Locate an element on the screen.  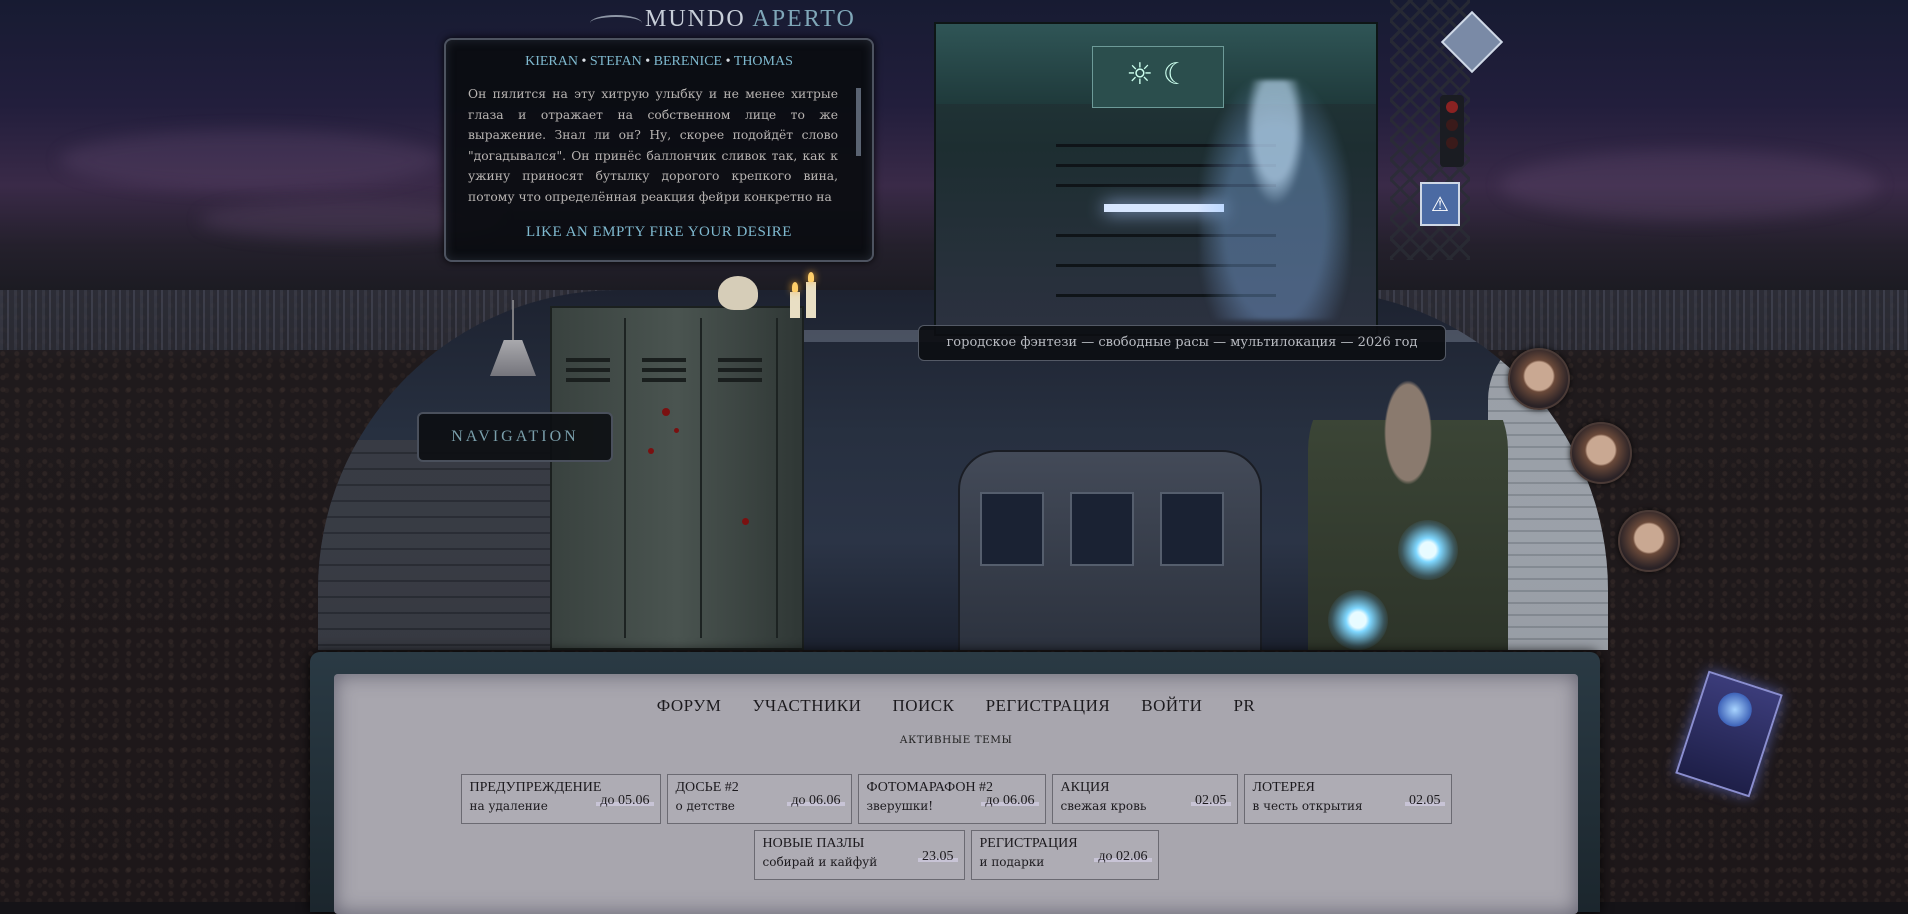
post-participants: KIERAN • STEFAN • BERENICE • THOMAS is located at coordinates (659, 62).